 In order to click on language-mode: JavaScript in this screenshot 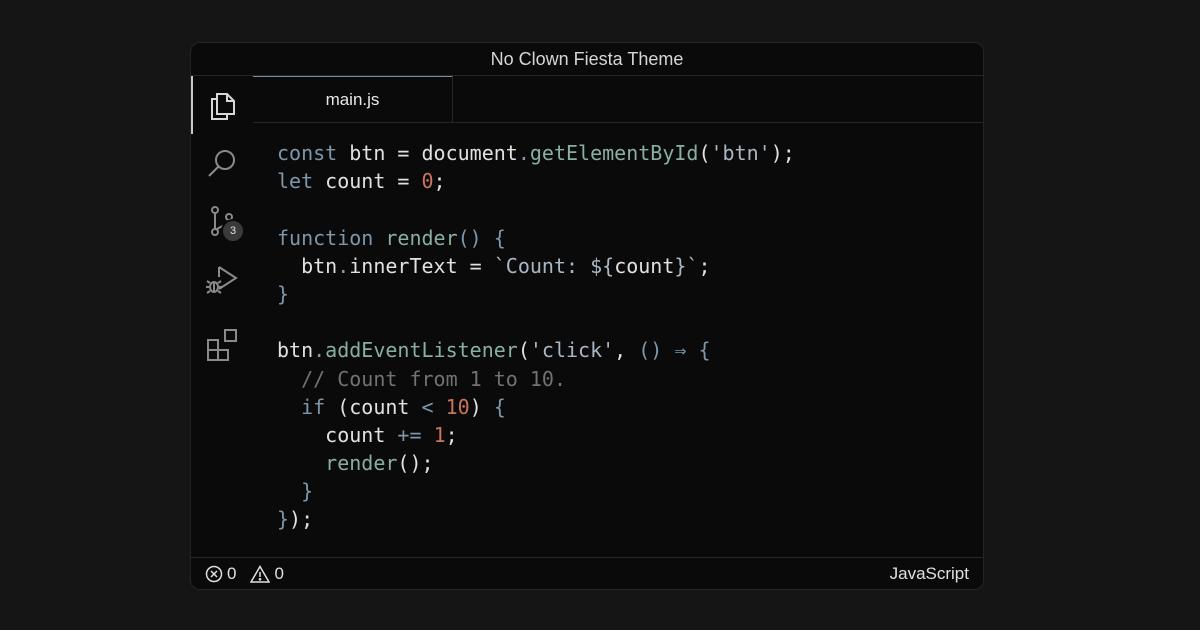, I will do `click(929, 573)`.